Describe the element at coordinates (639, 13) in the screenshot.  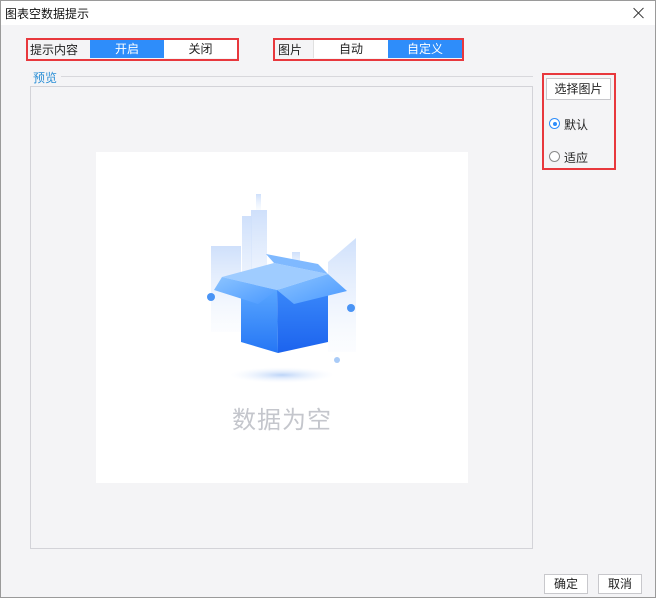
I see `close-icon` at that location.